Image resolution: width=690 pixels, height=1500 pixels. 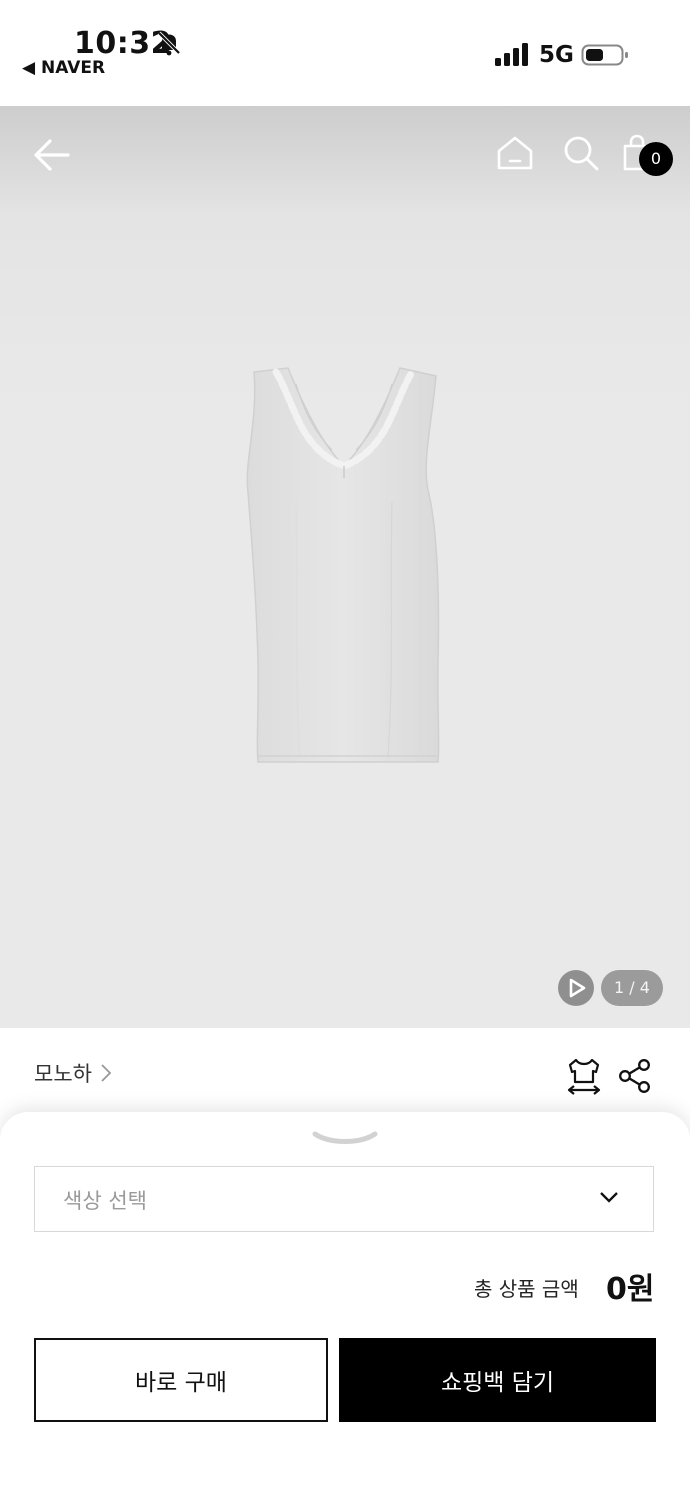 I want to click on add-to-bag-button: 쇼핑백 담기, so click(x=497, y=1380).